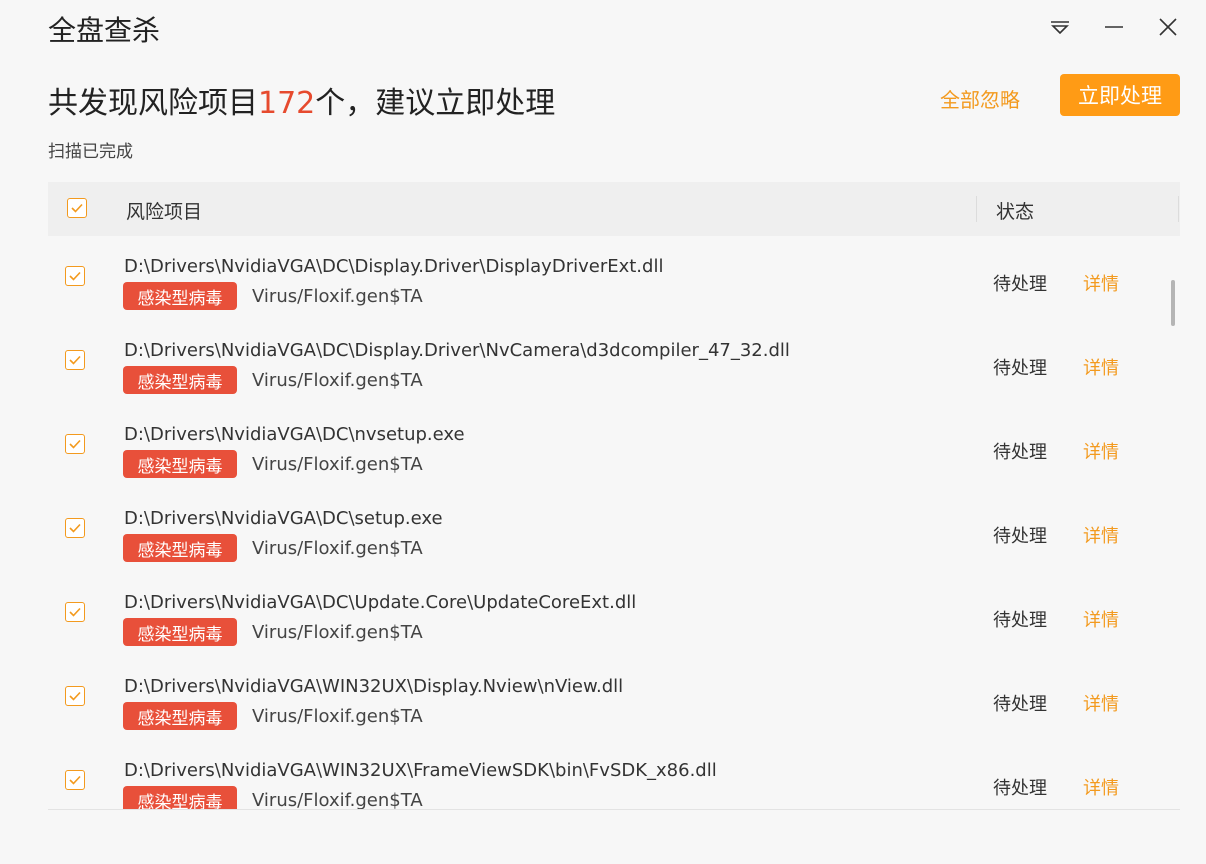 Image resolution: width=1206 pixels, height=864 pixels. Describe the element at coordinates (164, 212) in the screenshot. I see `header-risk-item: 风险项目` at that location.